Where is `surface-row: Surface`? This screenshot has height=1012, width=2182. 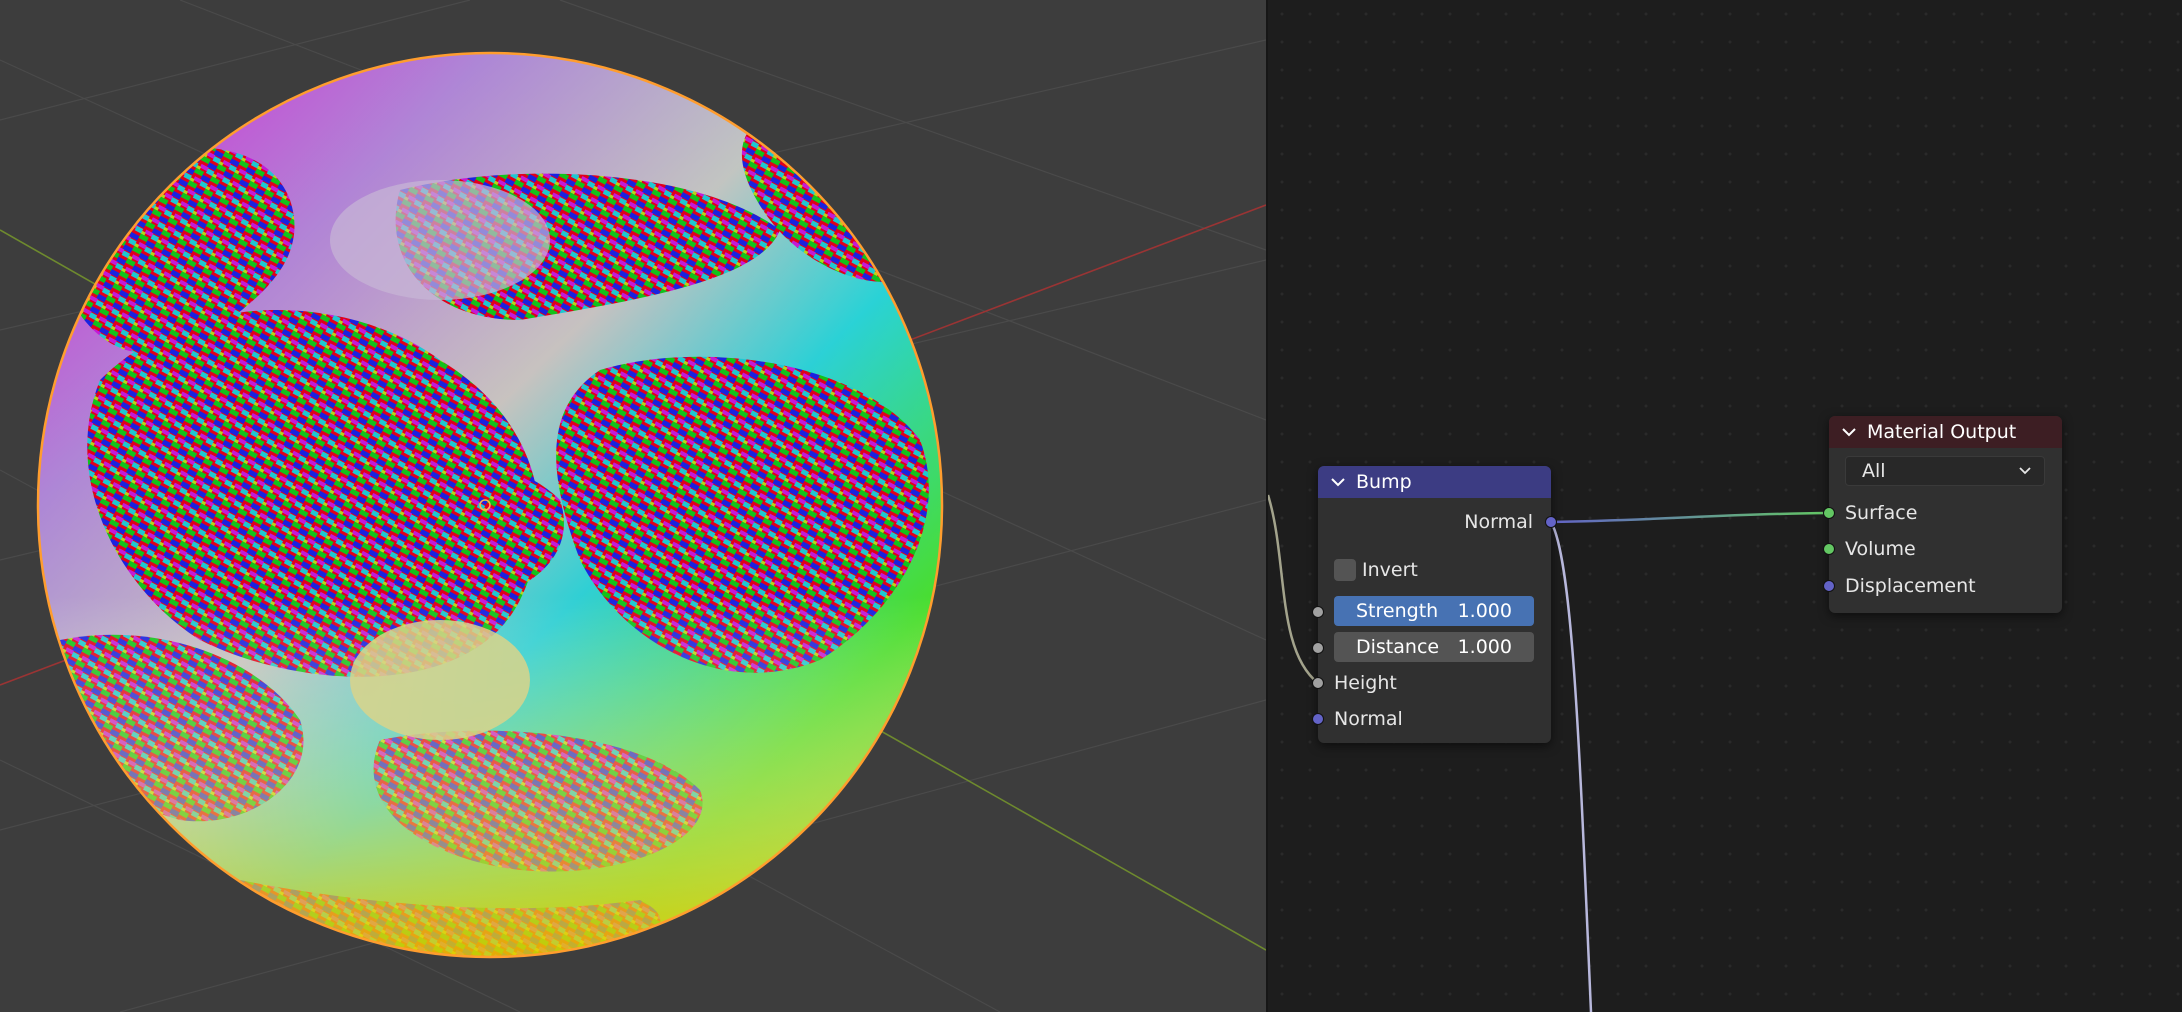
surface-row: Surface is located at coordinates (1881, 513).